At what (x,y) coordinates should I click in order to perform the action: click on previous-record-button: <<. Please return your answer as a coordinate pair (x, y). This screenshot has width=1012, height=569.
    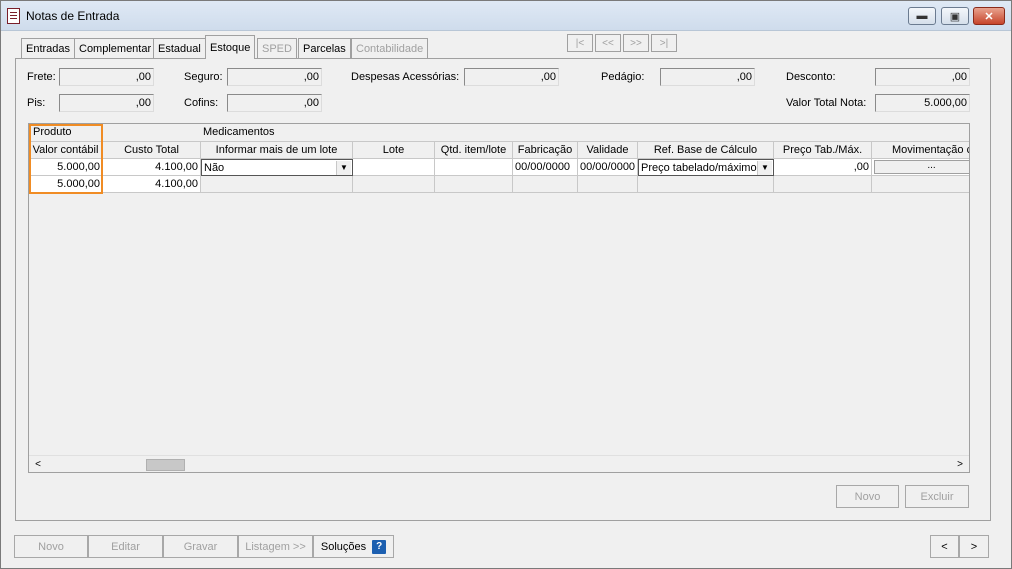
    Looking at the image, I should click on (608, 43).